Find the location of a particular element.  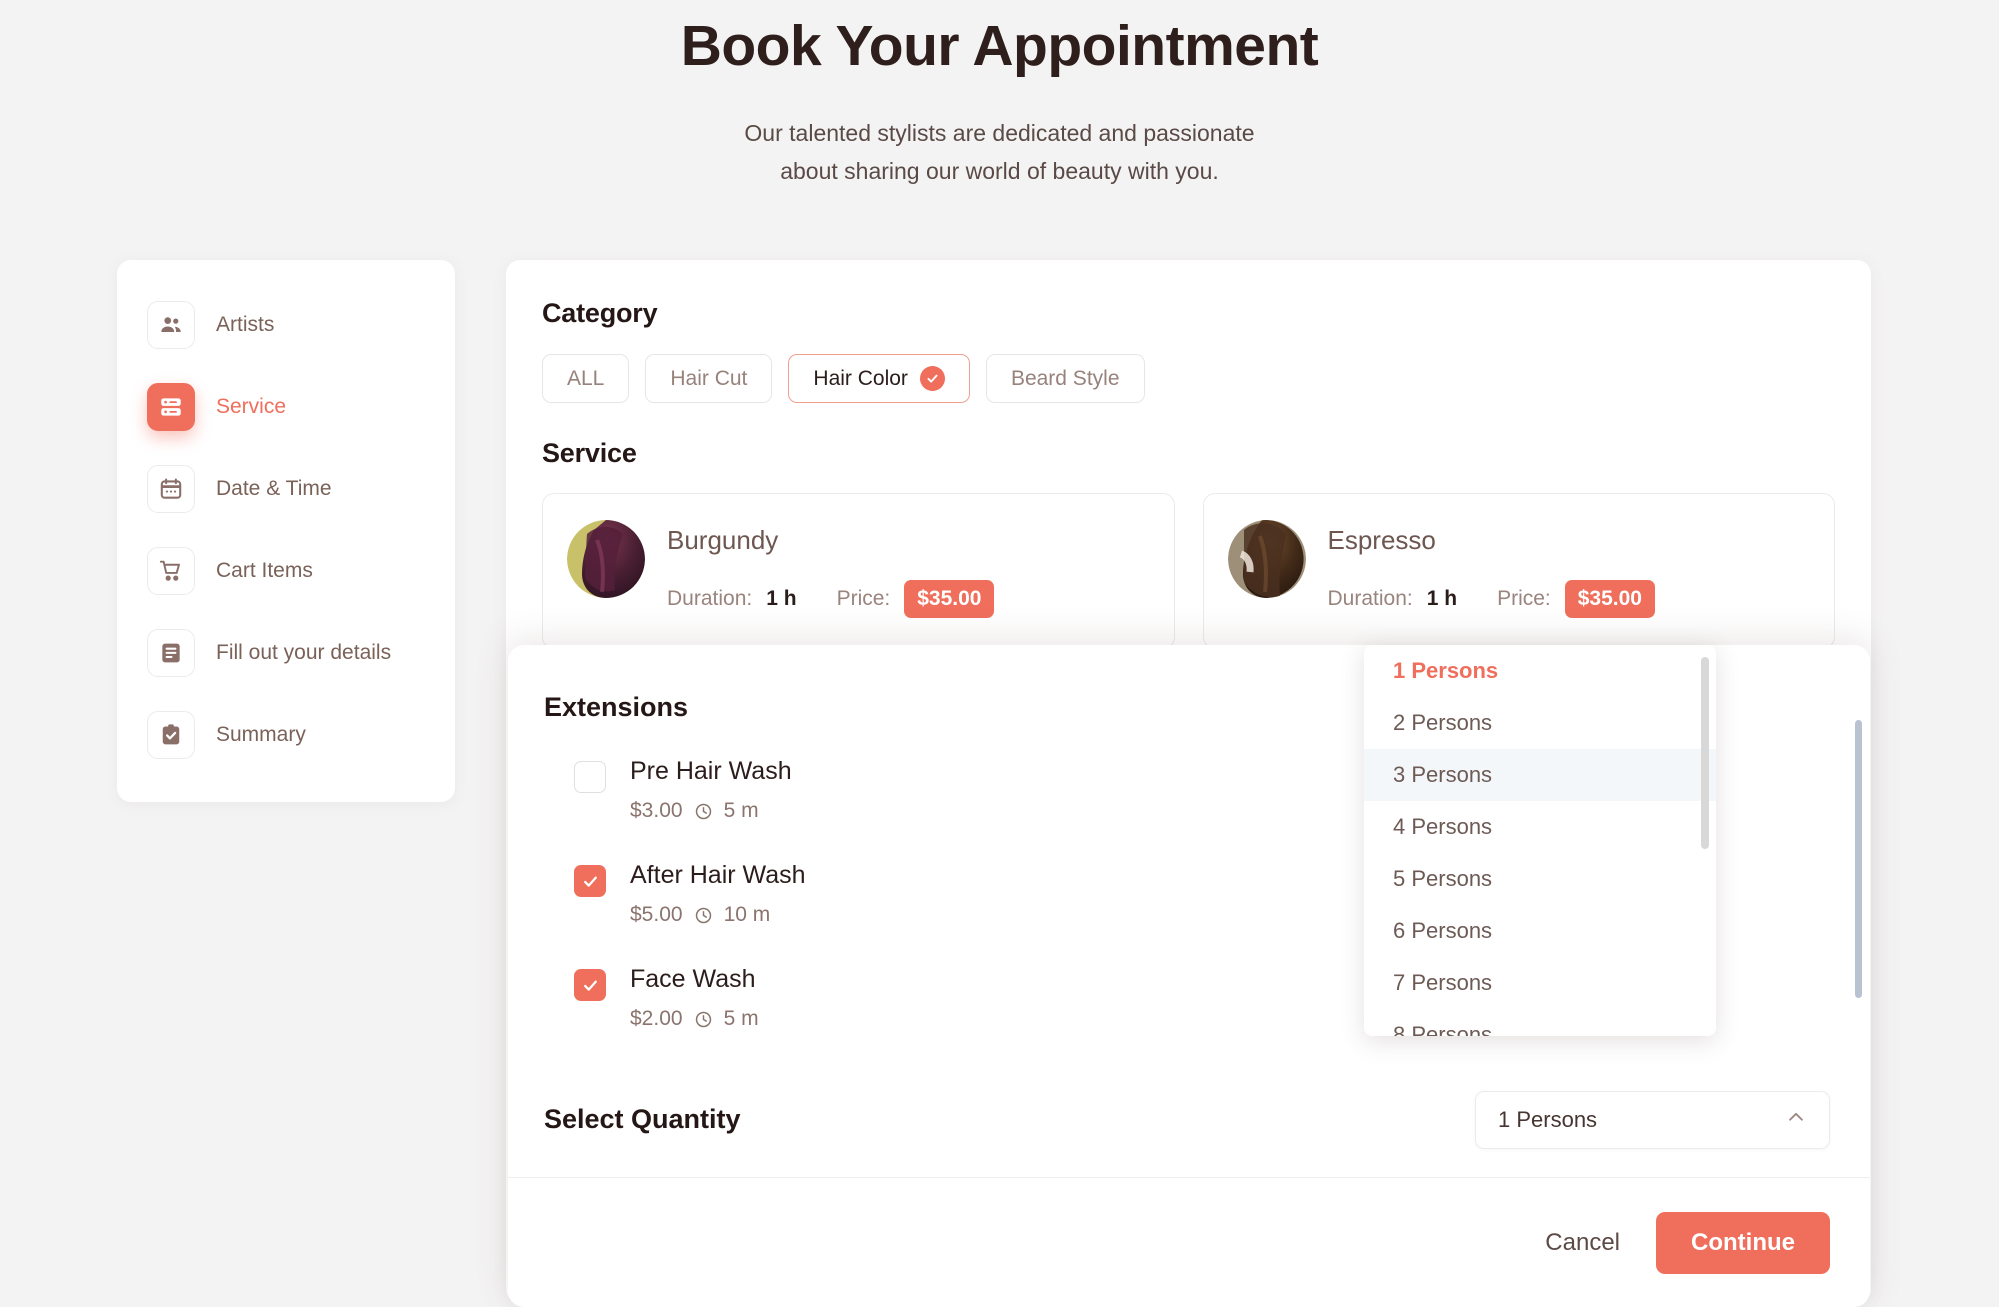

category-chip-hair-cut: Hair Cut is located at coordinates (709, 378).